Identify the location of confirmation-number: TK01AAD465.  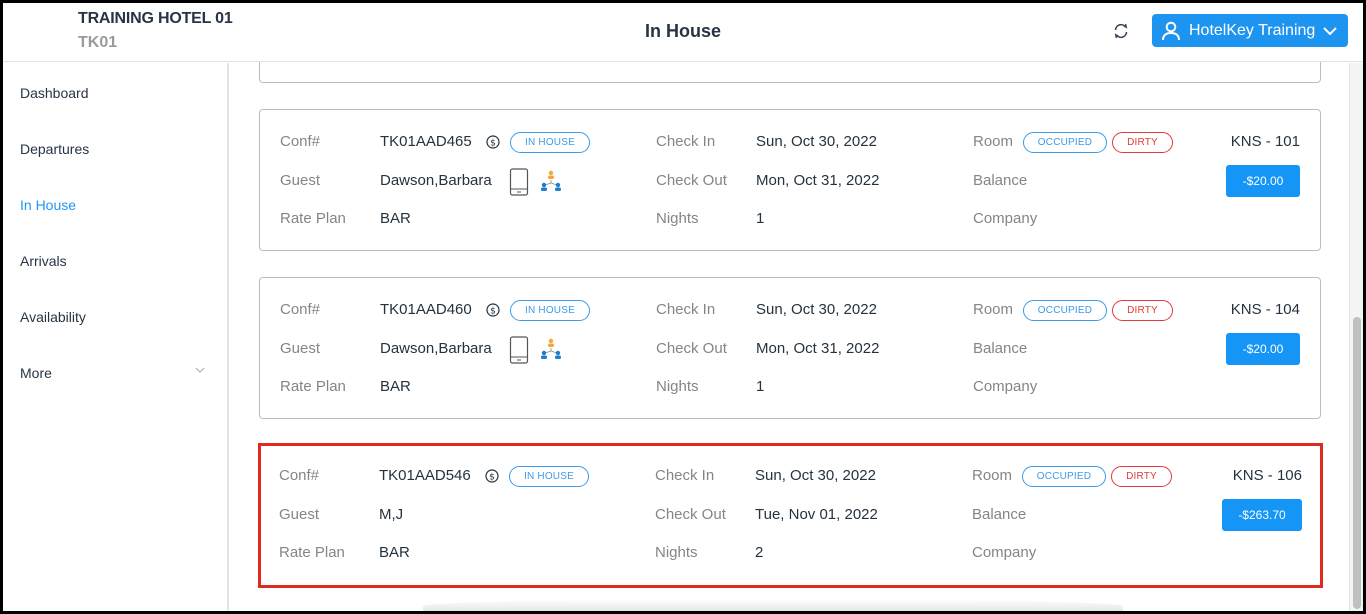
(426, 141).